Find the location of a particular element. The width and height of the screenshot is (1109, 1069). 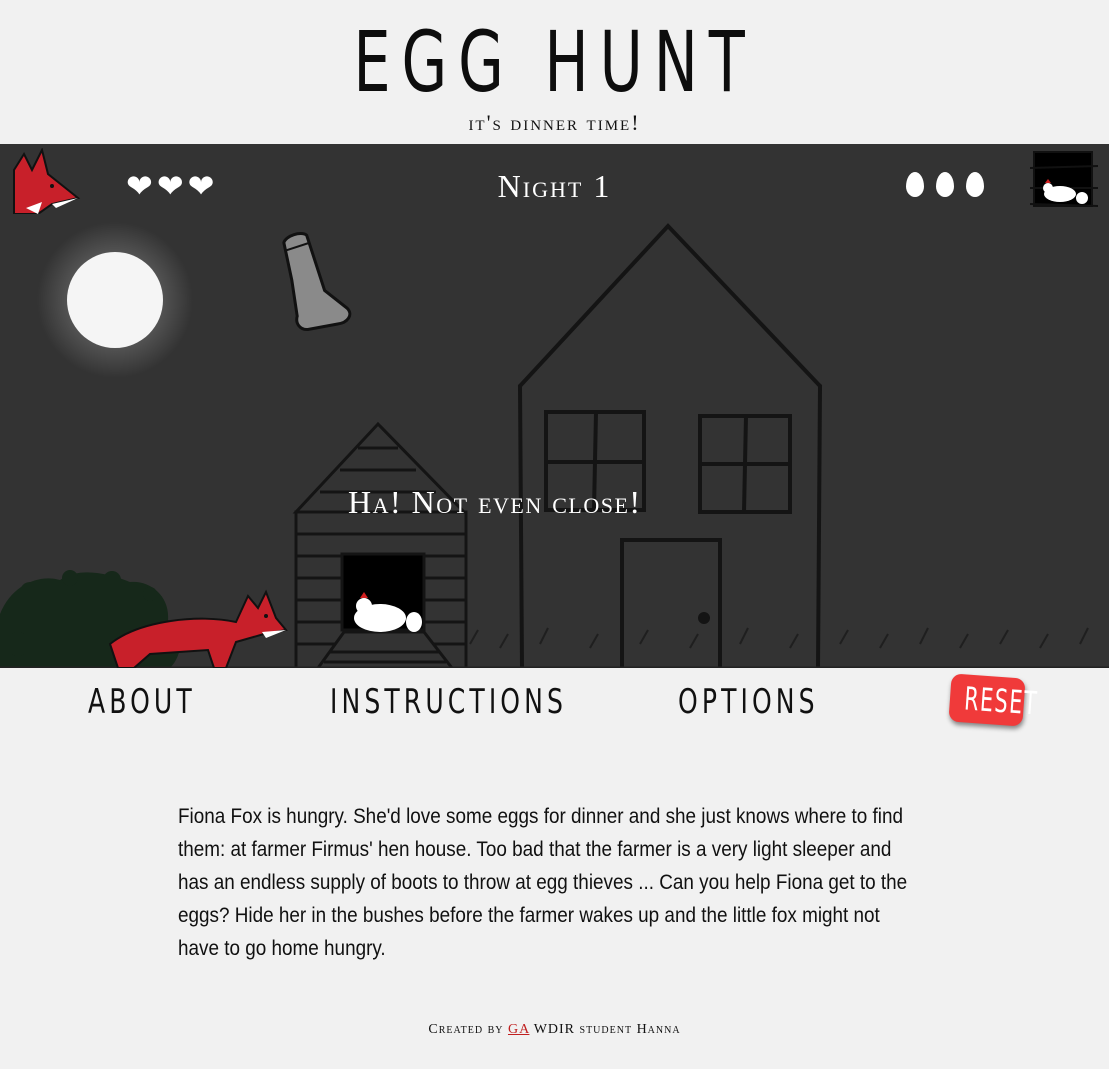

nav-about: ABOUT is located at coordinates (142, 702).